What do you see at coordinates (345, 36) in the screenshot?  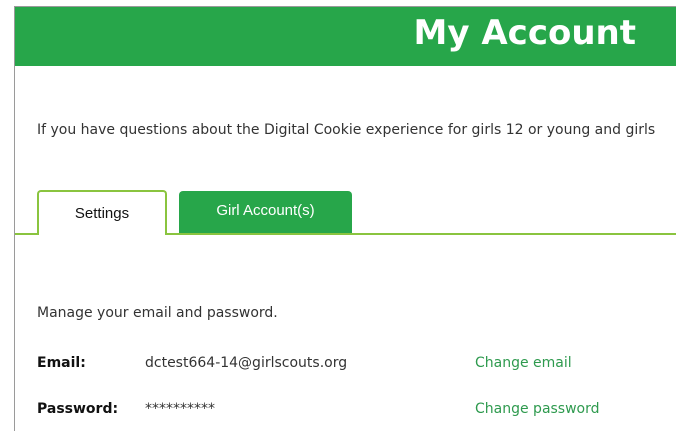 I see `page-header: My Account` at bounding box center [345, 36].